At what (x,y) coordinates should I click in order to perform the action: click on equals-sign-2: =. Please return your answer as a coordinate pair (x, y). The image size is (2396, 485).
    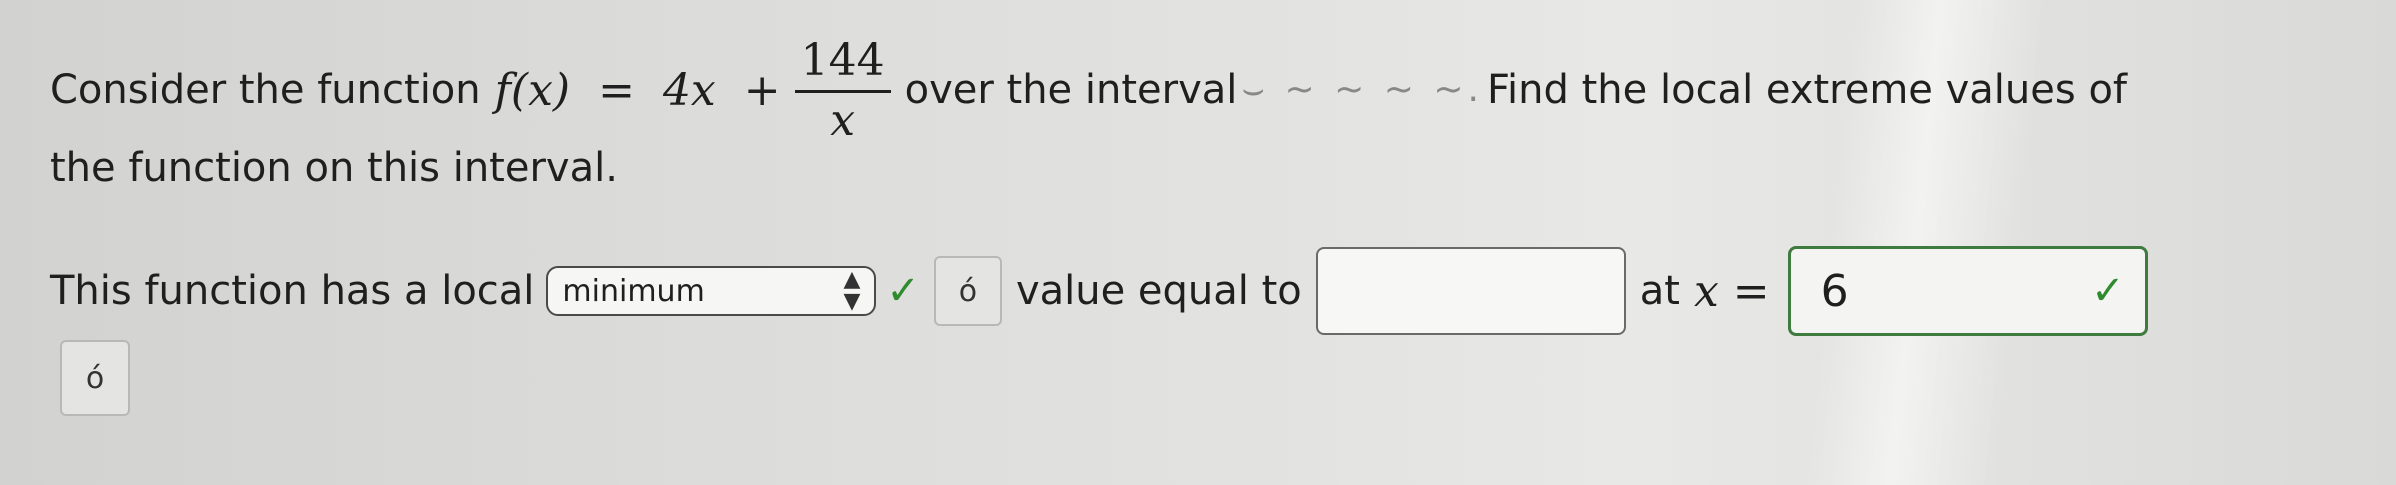
    Looking at the image, I should click on (1751, 291).